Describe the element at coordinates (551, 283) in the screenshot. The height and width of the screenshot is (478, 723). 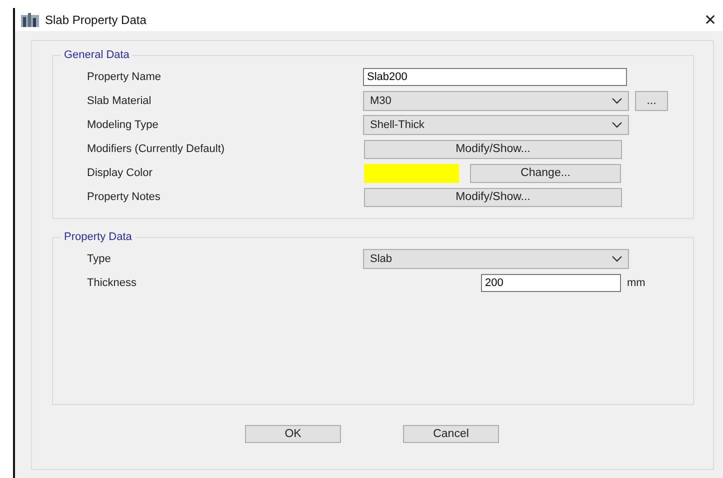
I see `thickness-field: 200` at that location.